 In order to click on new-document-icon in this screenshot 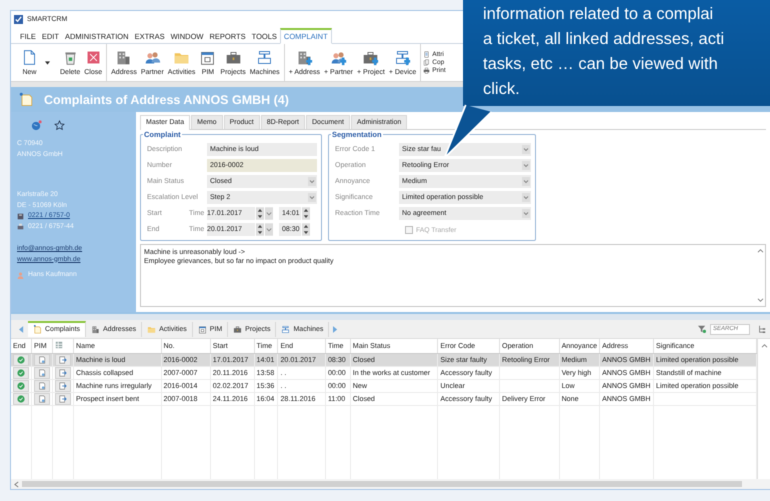, I will do `click(29, 57)`.